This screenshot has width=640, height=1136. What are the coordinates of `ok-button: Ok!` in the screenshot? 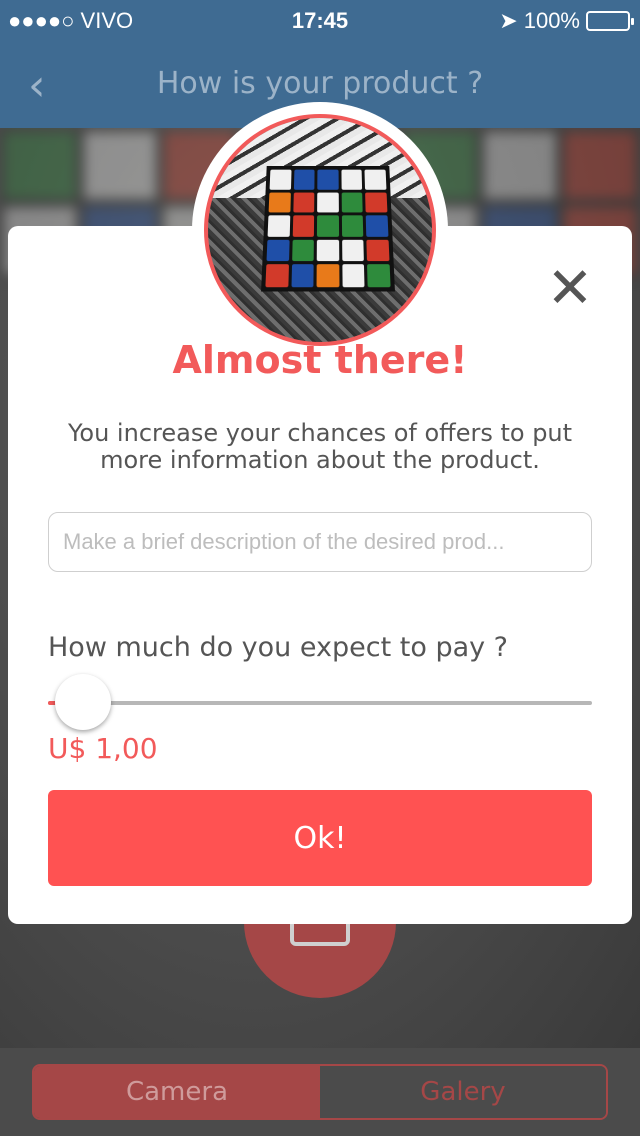 It's located at (320, 838).